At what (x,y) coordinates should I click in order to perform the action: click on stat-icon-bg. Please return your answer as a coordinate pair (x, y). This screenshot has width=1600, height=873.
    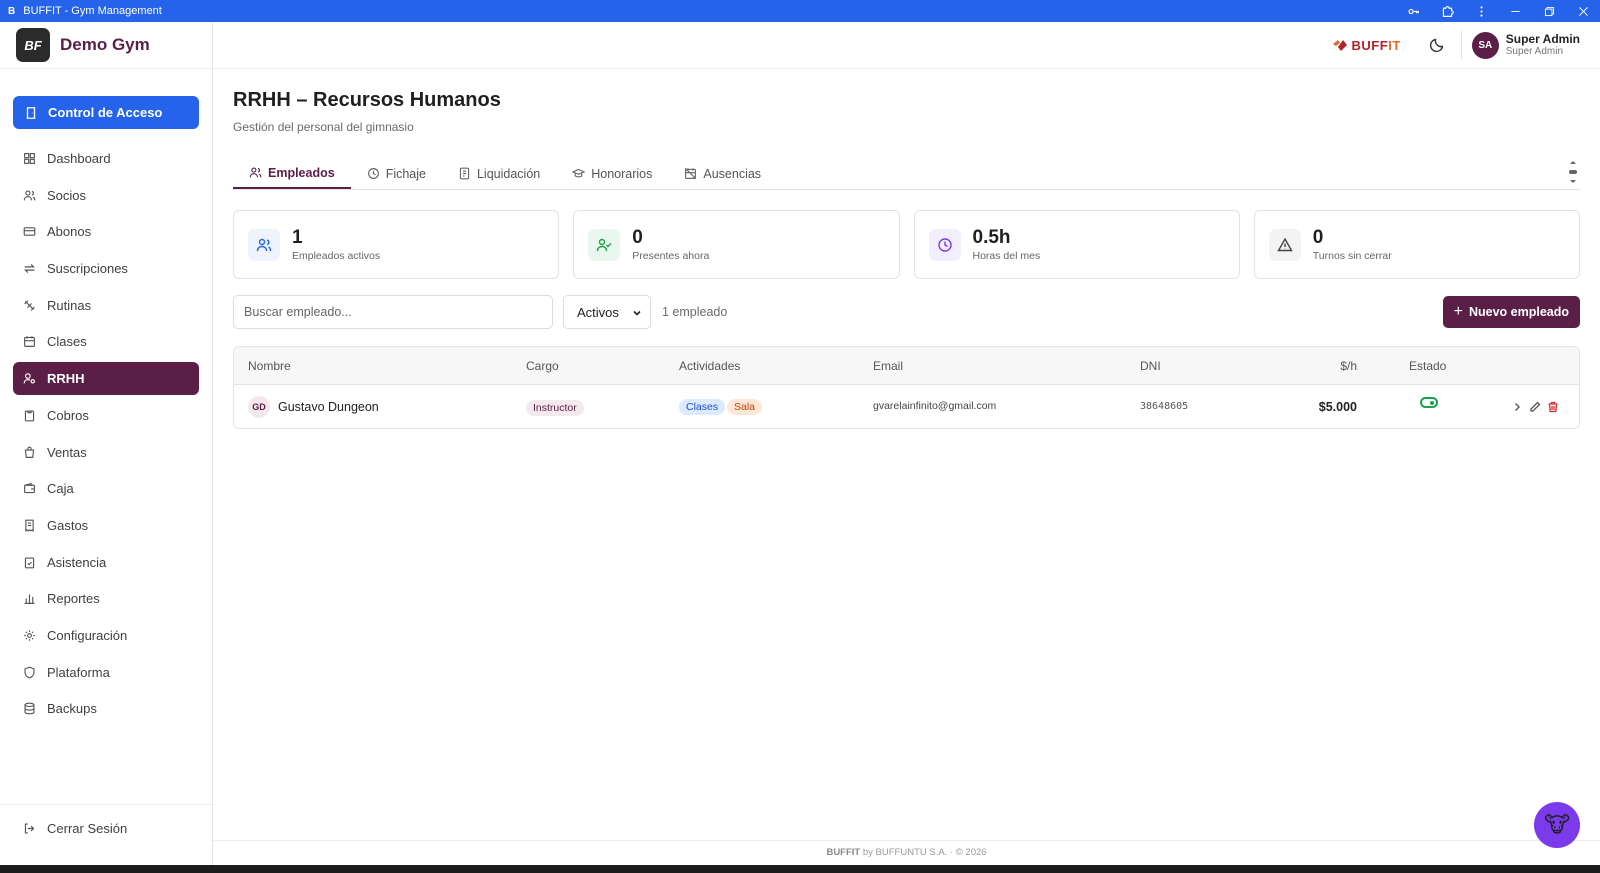
    Looking at the image, I should click on (264, 244).